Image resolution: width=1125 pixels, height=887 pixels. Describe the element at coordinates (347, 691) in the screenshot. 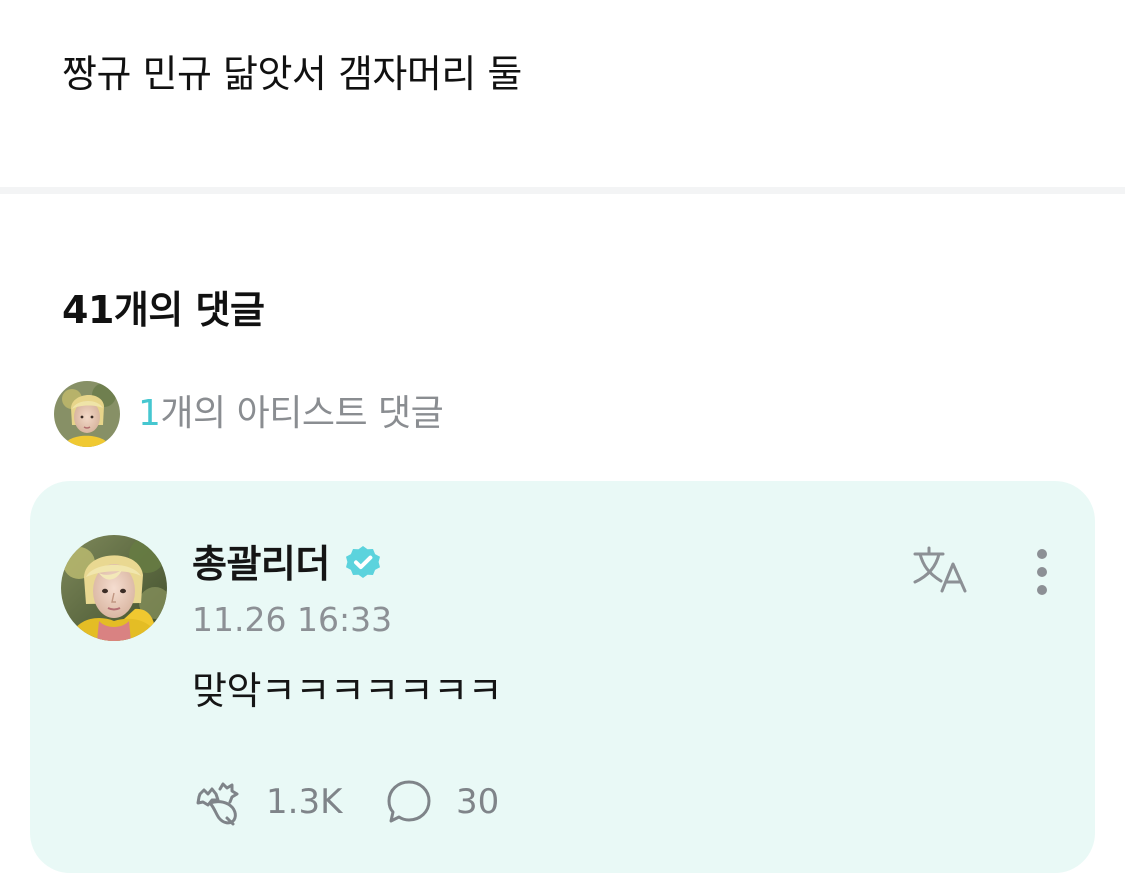

I see `comment-text: 맞악ㅋㅋㅋㅋㅋㅋㅋ` at that location.